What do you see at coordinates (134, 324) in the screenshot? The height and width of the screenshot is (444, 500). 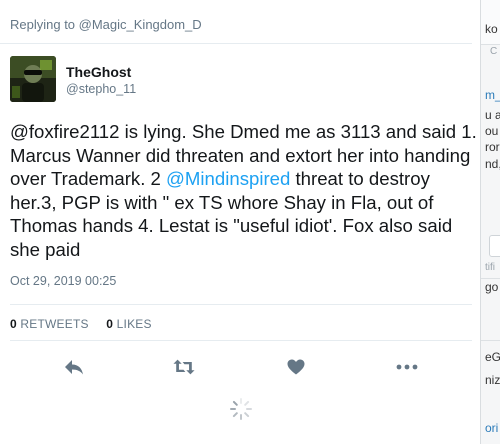 I see `likes-label: LIKES` at bounding box center [134, 324].